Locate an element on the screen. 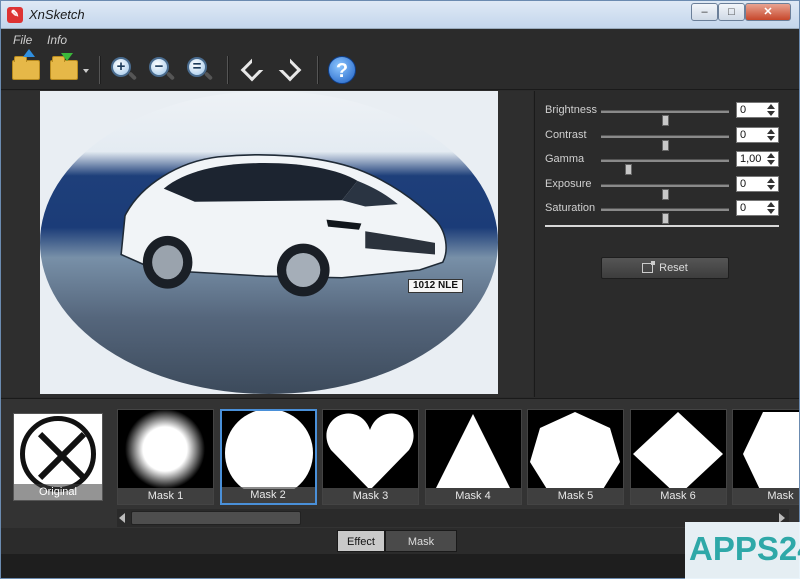 The height and width of the screenshot is (579, 800). help-button: ? is located at coordinates (342, 70).